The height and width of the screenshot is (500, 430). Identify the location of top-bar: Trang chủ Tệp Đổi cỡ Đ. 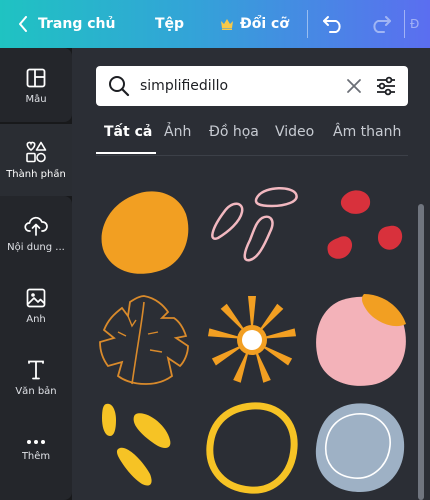
(215, 24).